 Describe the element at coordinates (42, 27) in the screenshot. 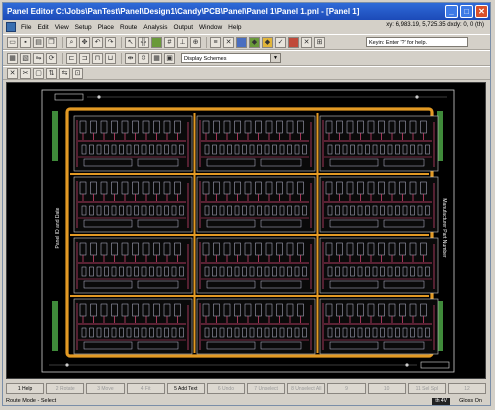

I see `menu-edit: Edit` at that location.